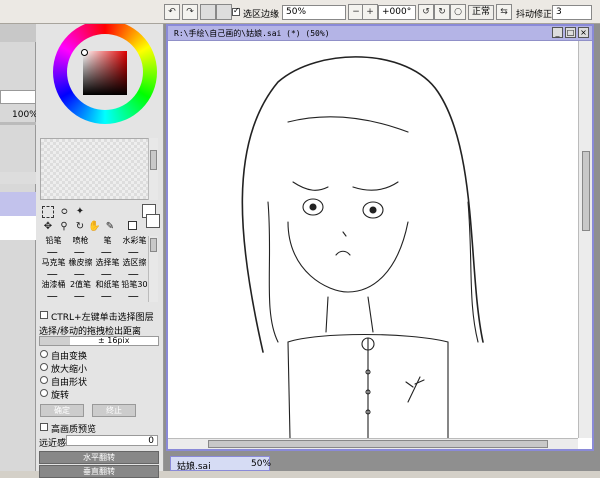 This screenshot has height=478, width=600. What do you see at coordinates (18, 178) in the screenshot?
I see `strip-toolbar` at bounding box center [18, 178].